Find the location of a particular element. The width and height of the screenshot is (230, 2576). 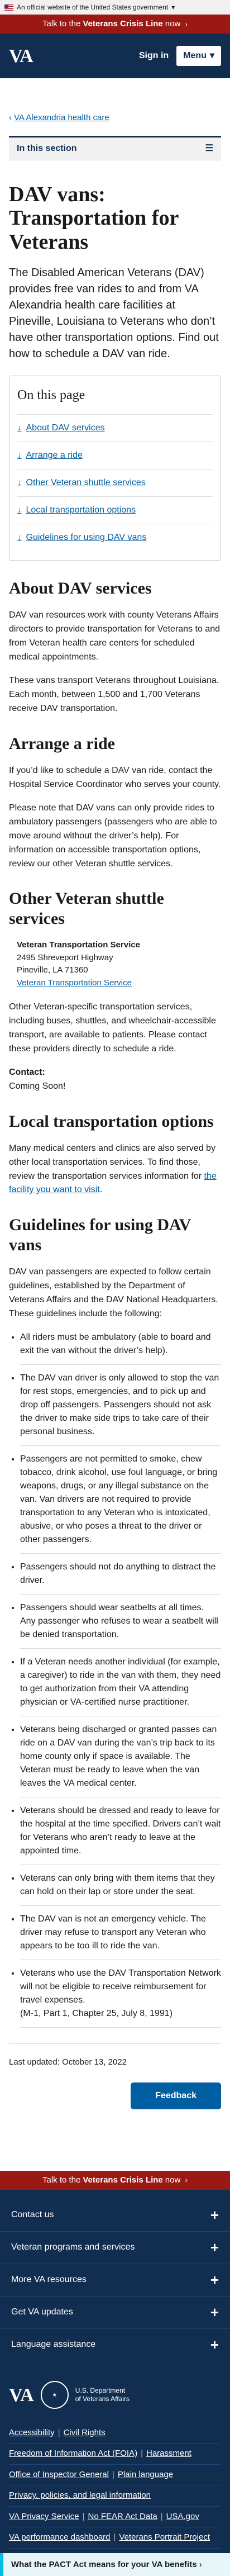

hamburger-icon: ☰ is located at coordinates (209, 148).